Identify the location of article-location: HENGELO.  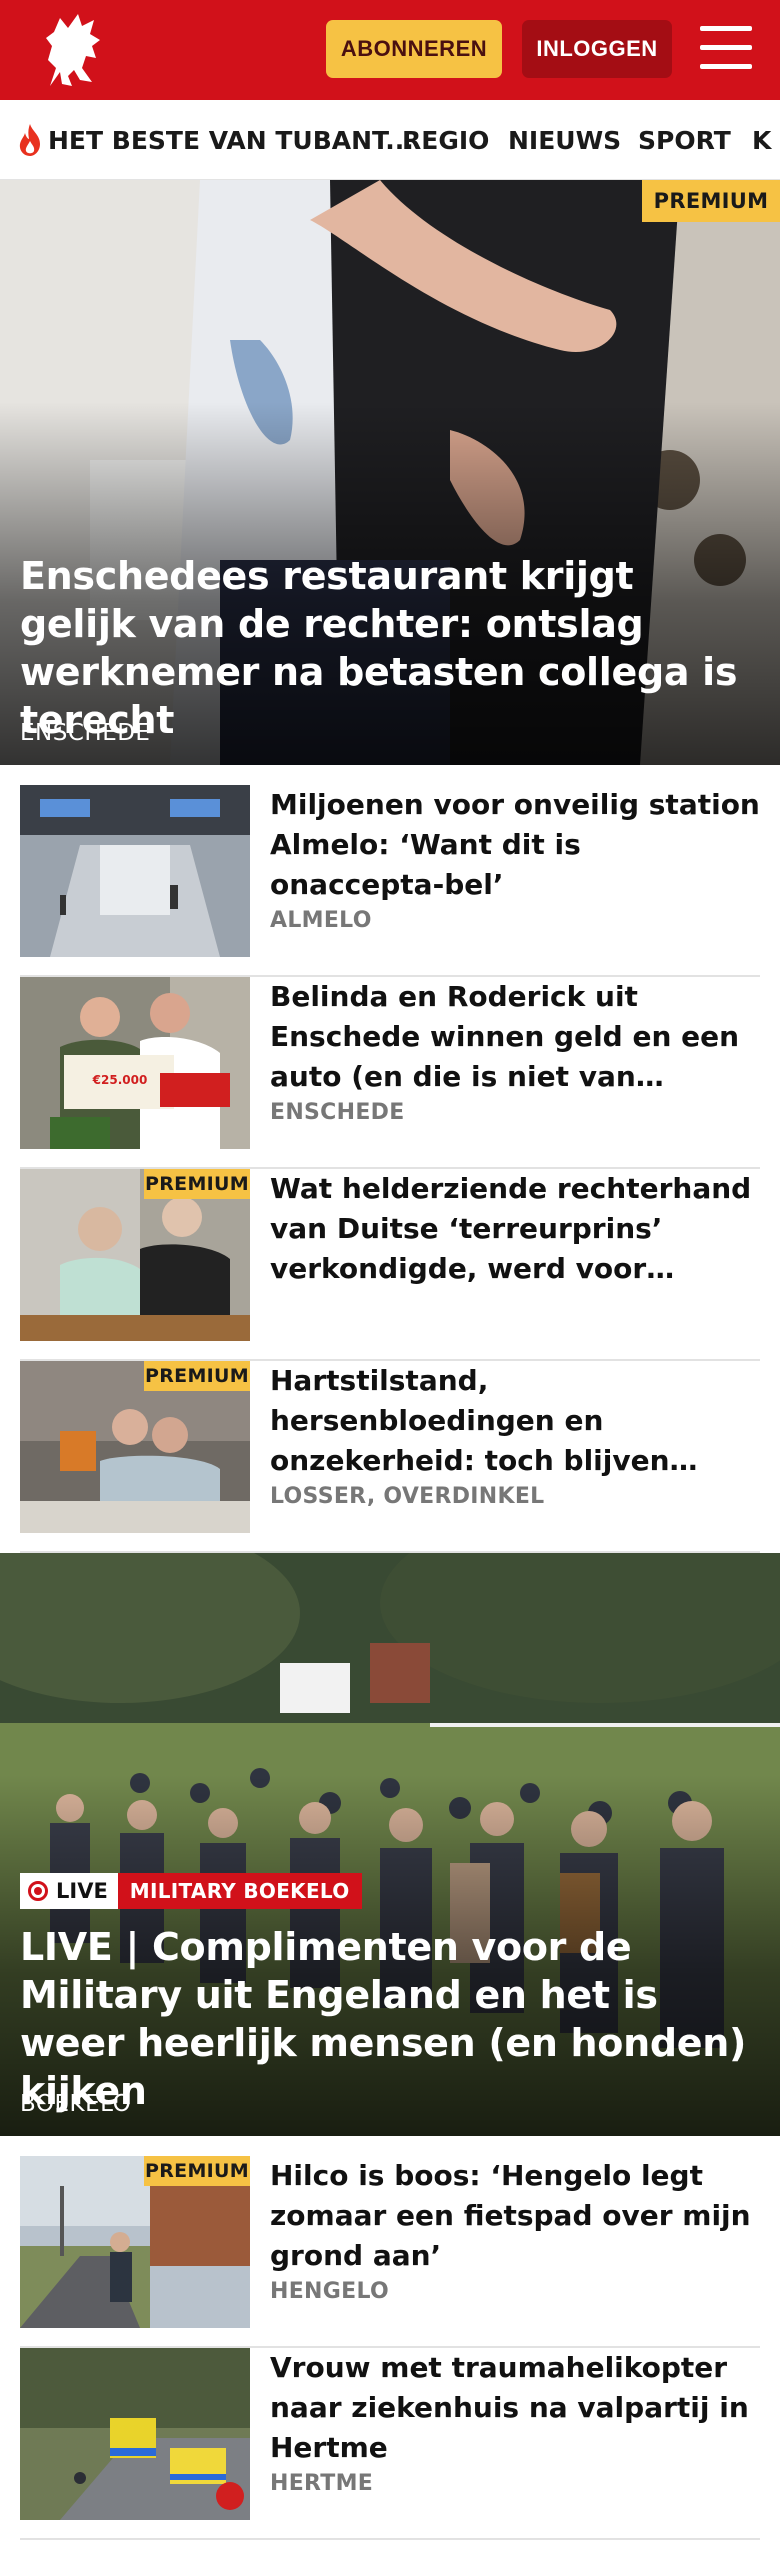
(329, 2291).